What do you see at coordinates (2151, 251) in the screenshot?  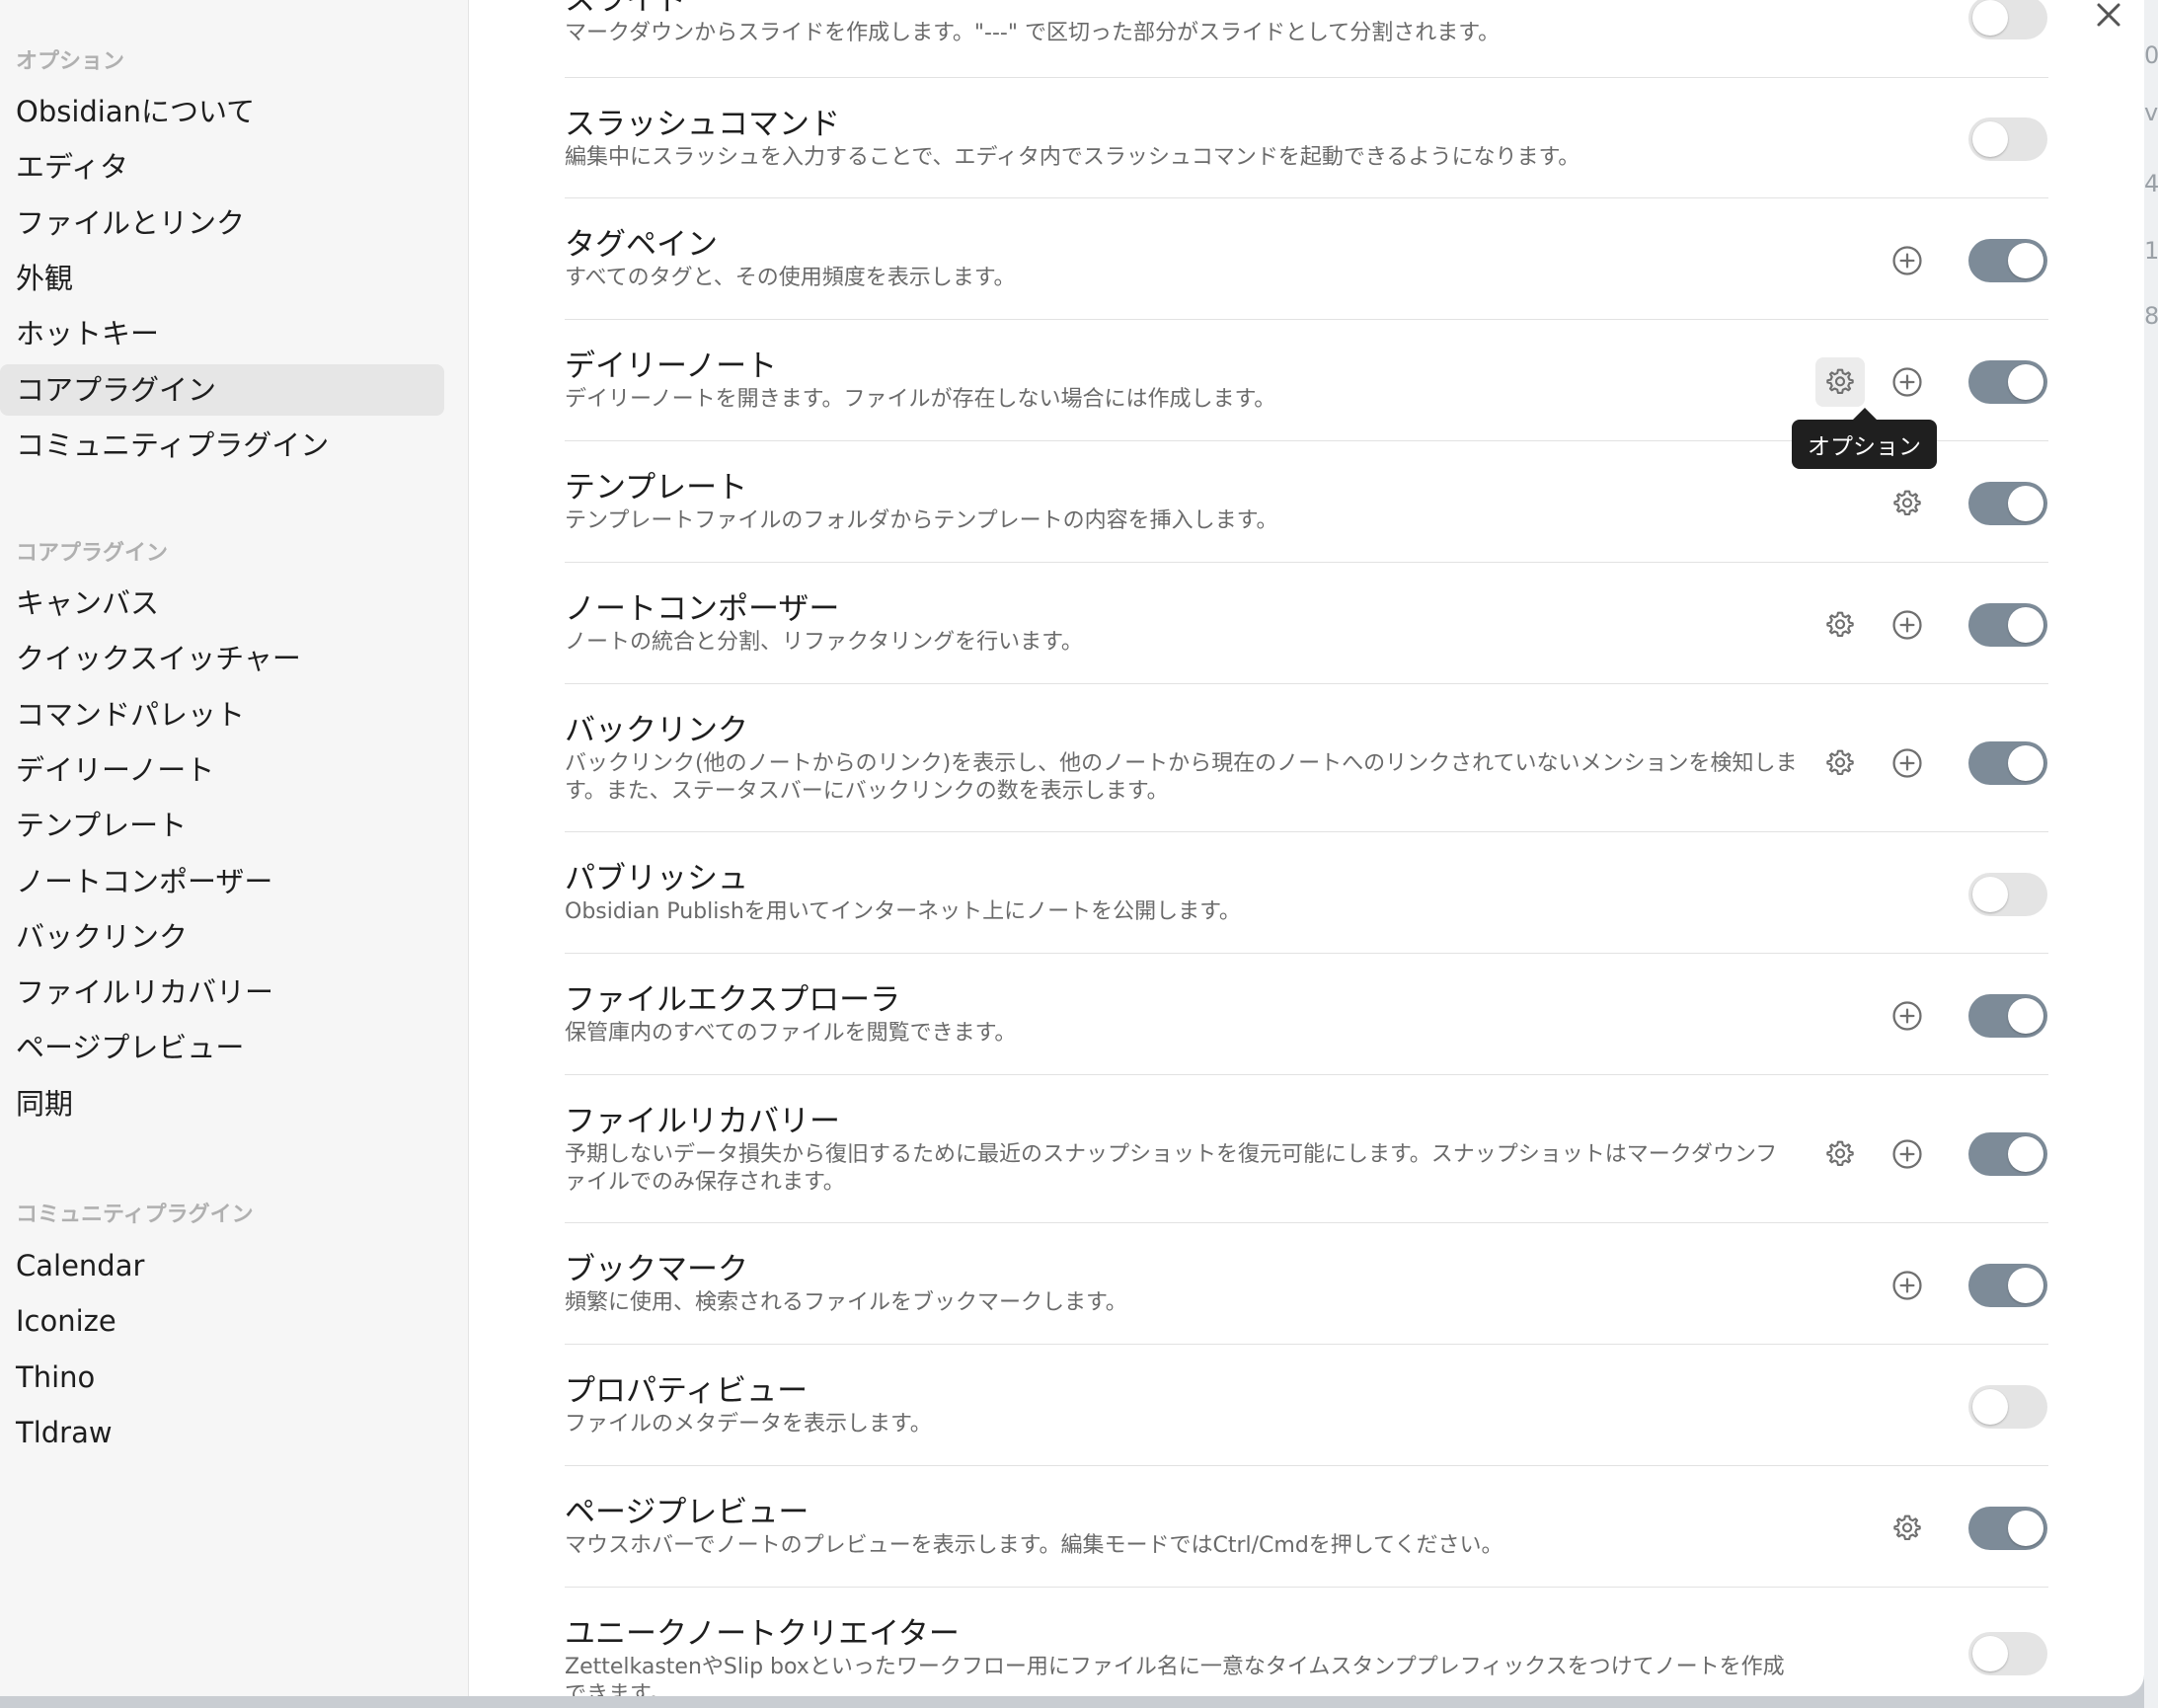 I see `backdrop-glyph: 1` at bounding box center [2151, 251].